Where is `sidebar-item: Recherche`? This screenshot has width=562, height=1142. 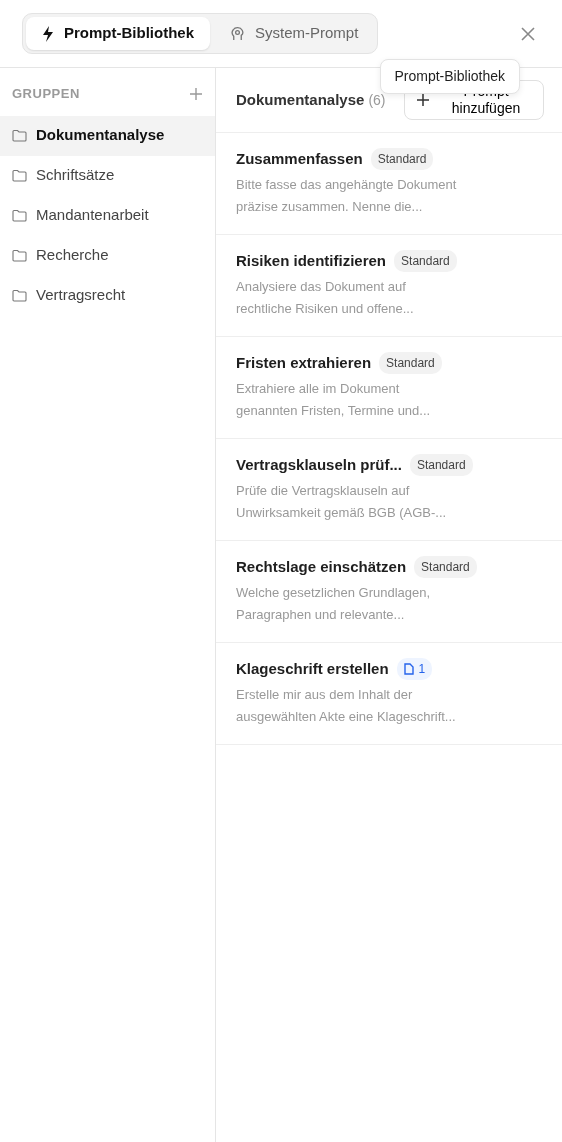
sidebar-item: Recherche is located at coordinates (107, 255).